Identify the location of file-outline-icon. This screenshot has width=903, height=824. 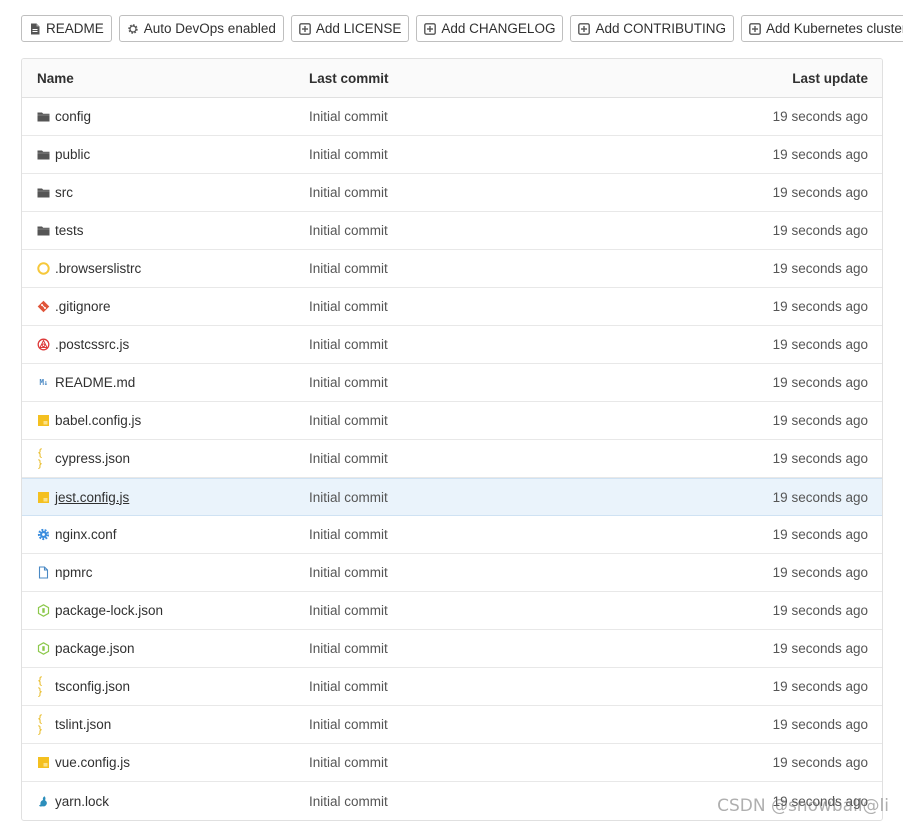
(43, 572).